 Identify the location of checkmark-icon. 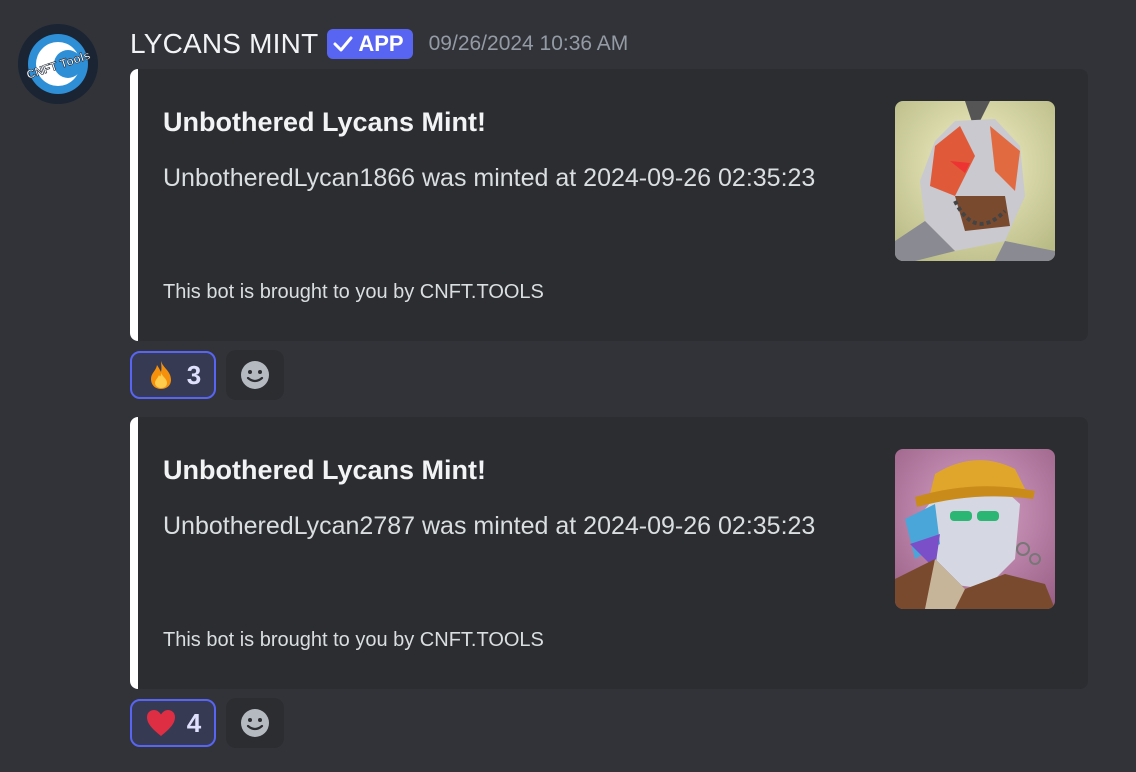
(343, 44).